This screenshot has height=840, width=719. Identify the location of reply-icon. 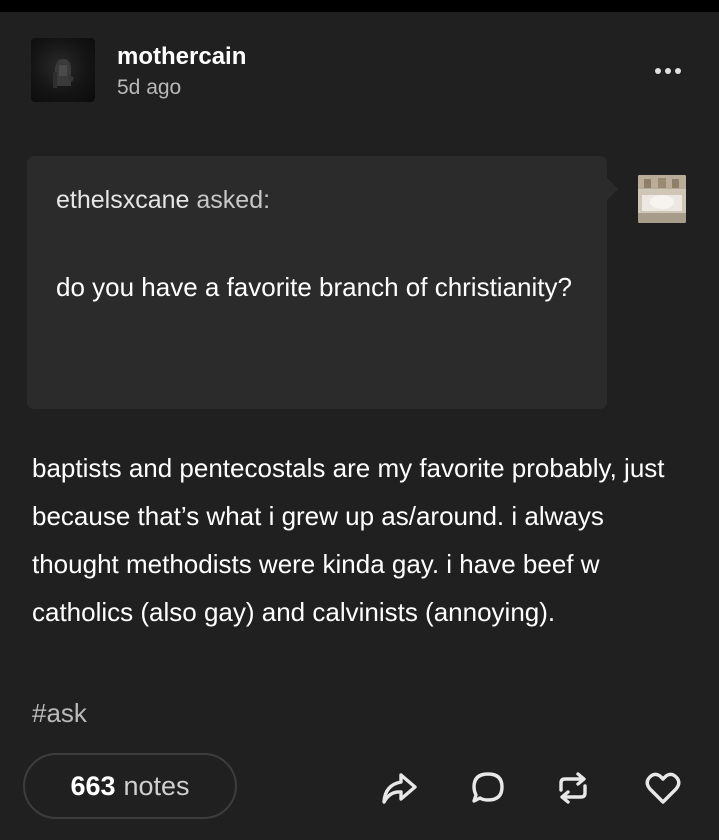
(488, 787).